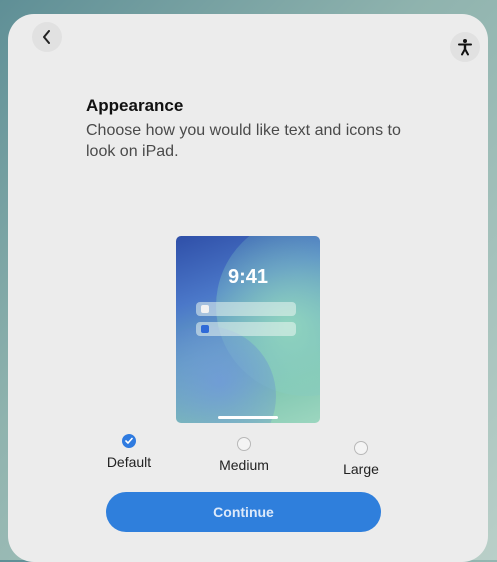 This screenshot has width=497, height=562. Describe the element at coordinates (248, 277) in the screenshot. I see `preview-time: 9:41` at that location.